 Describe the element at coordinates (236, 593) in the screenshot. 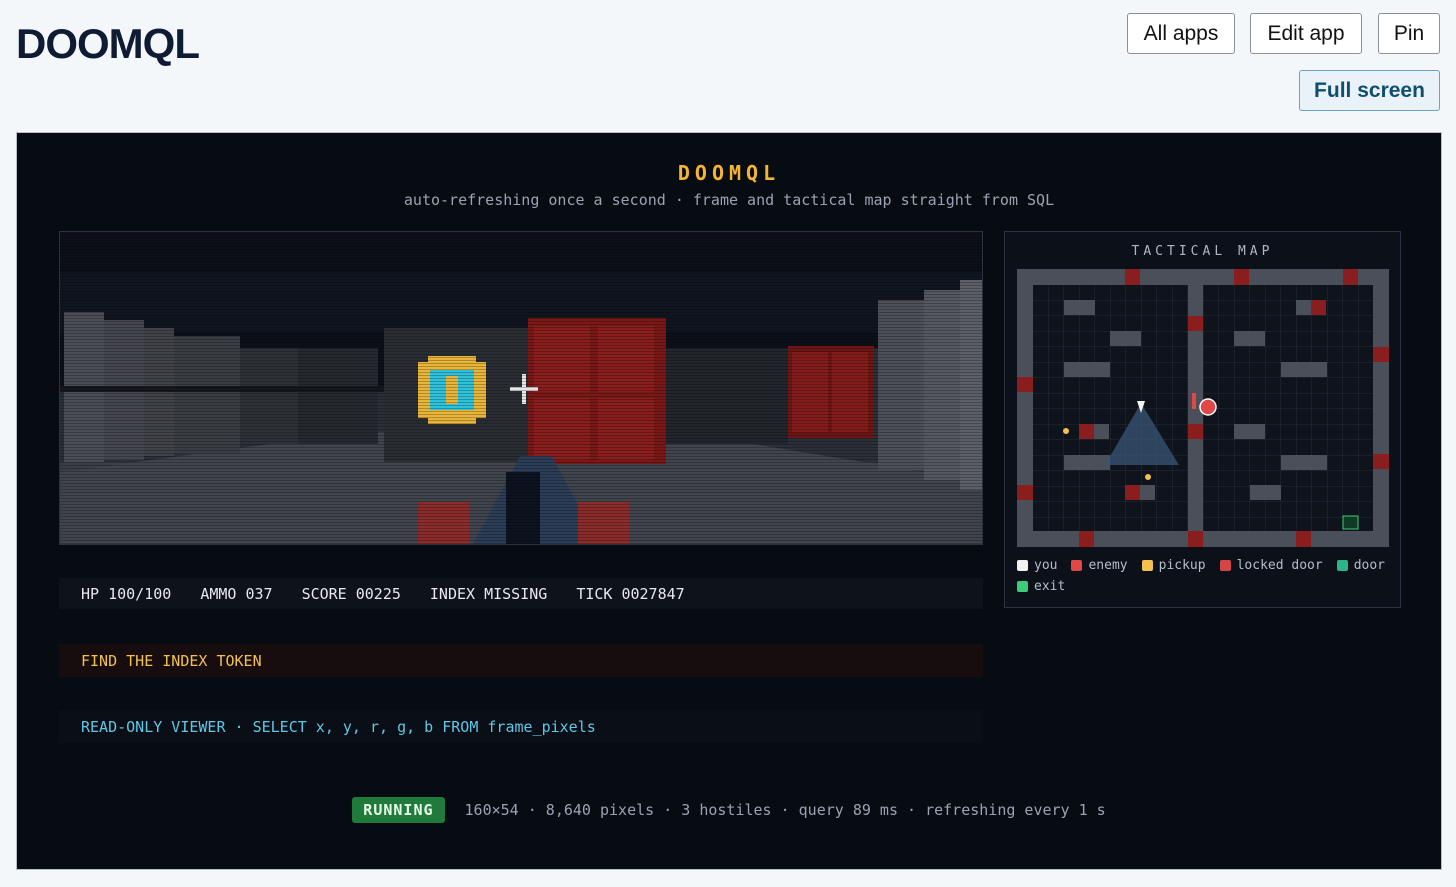

I see `ammo-readout: AMMO 037` at that location.